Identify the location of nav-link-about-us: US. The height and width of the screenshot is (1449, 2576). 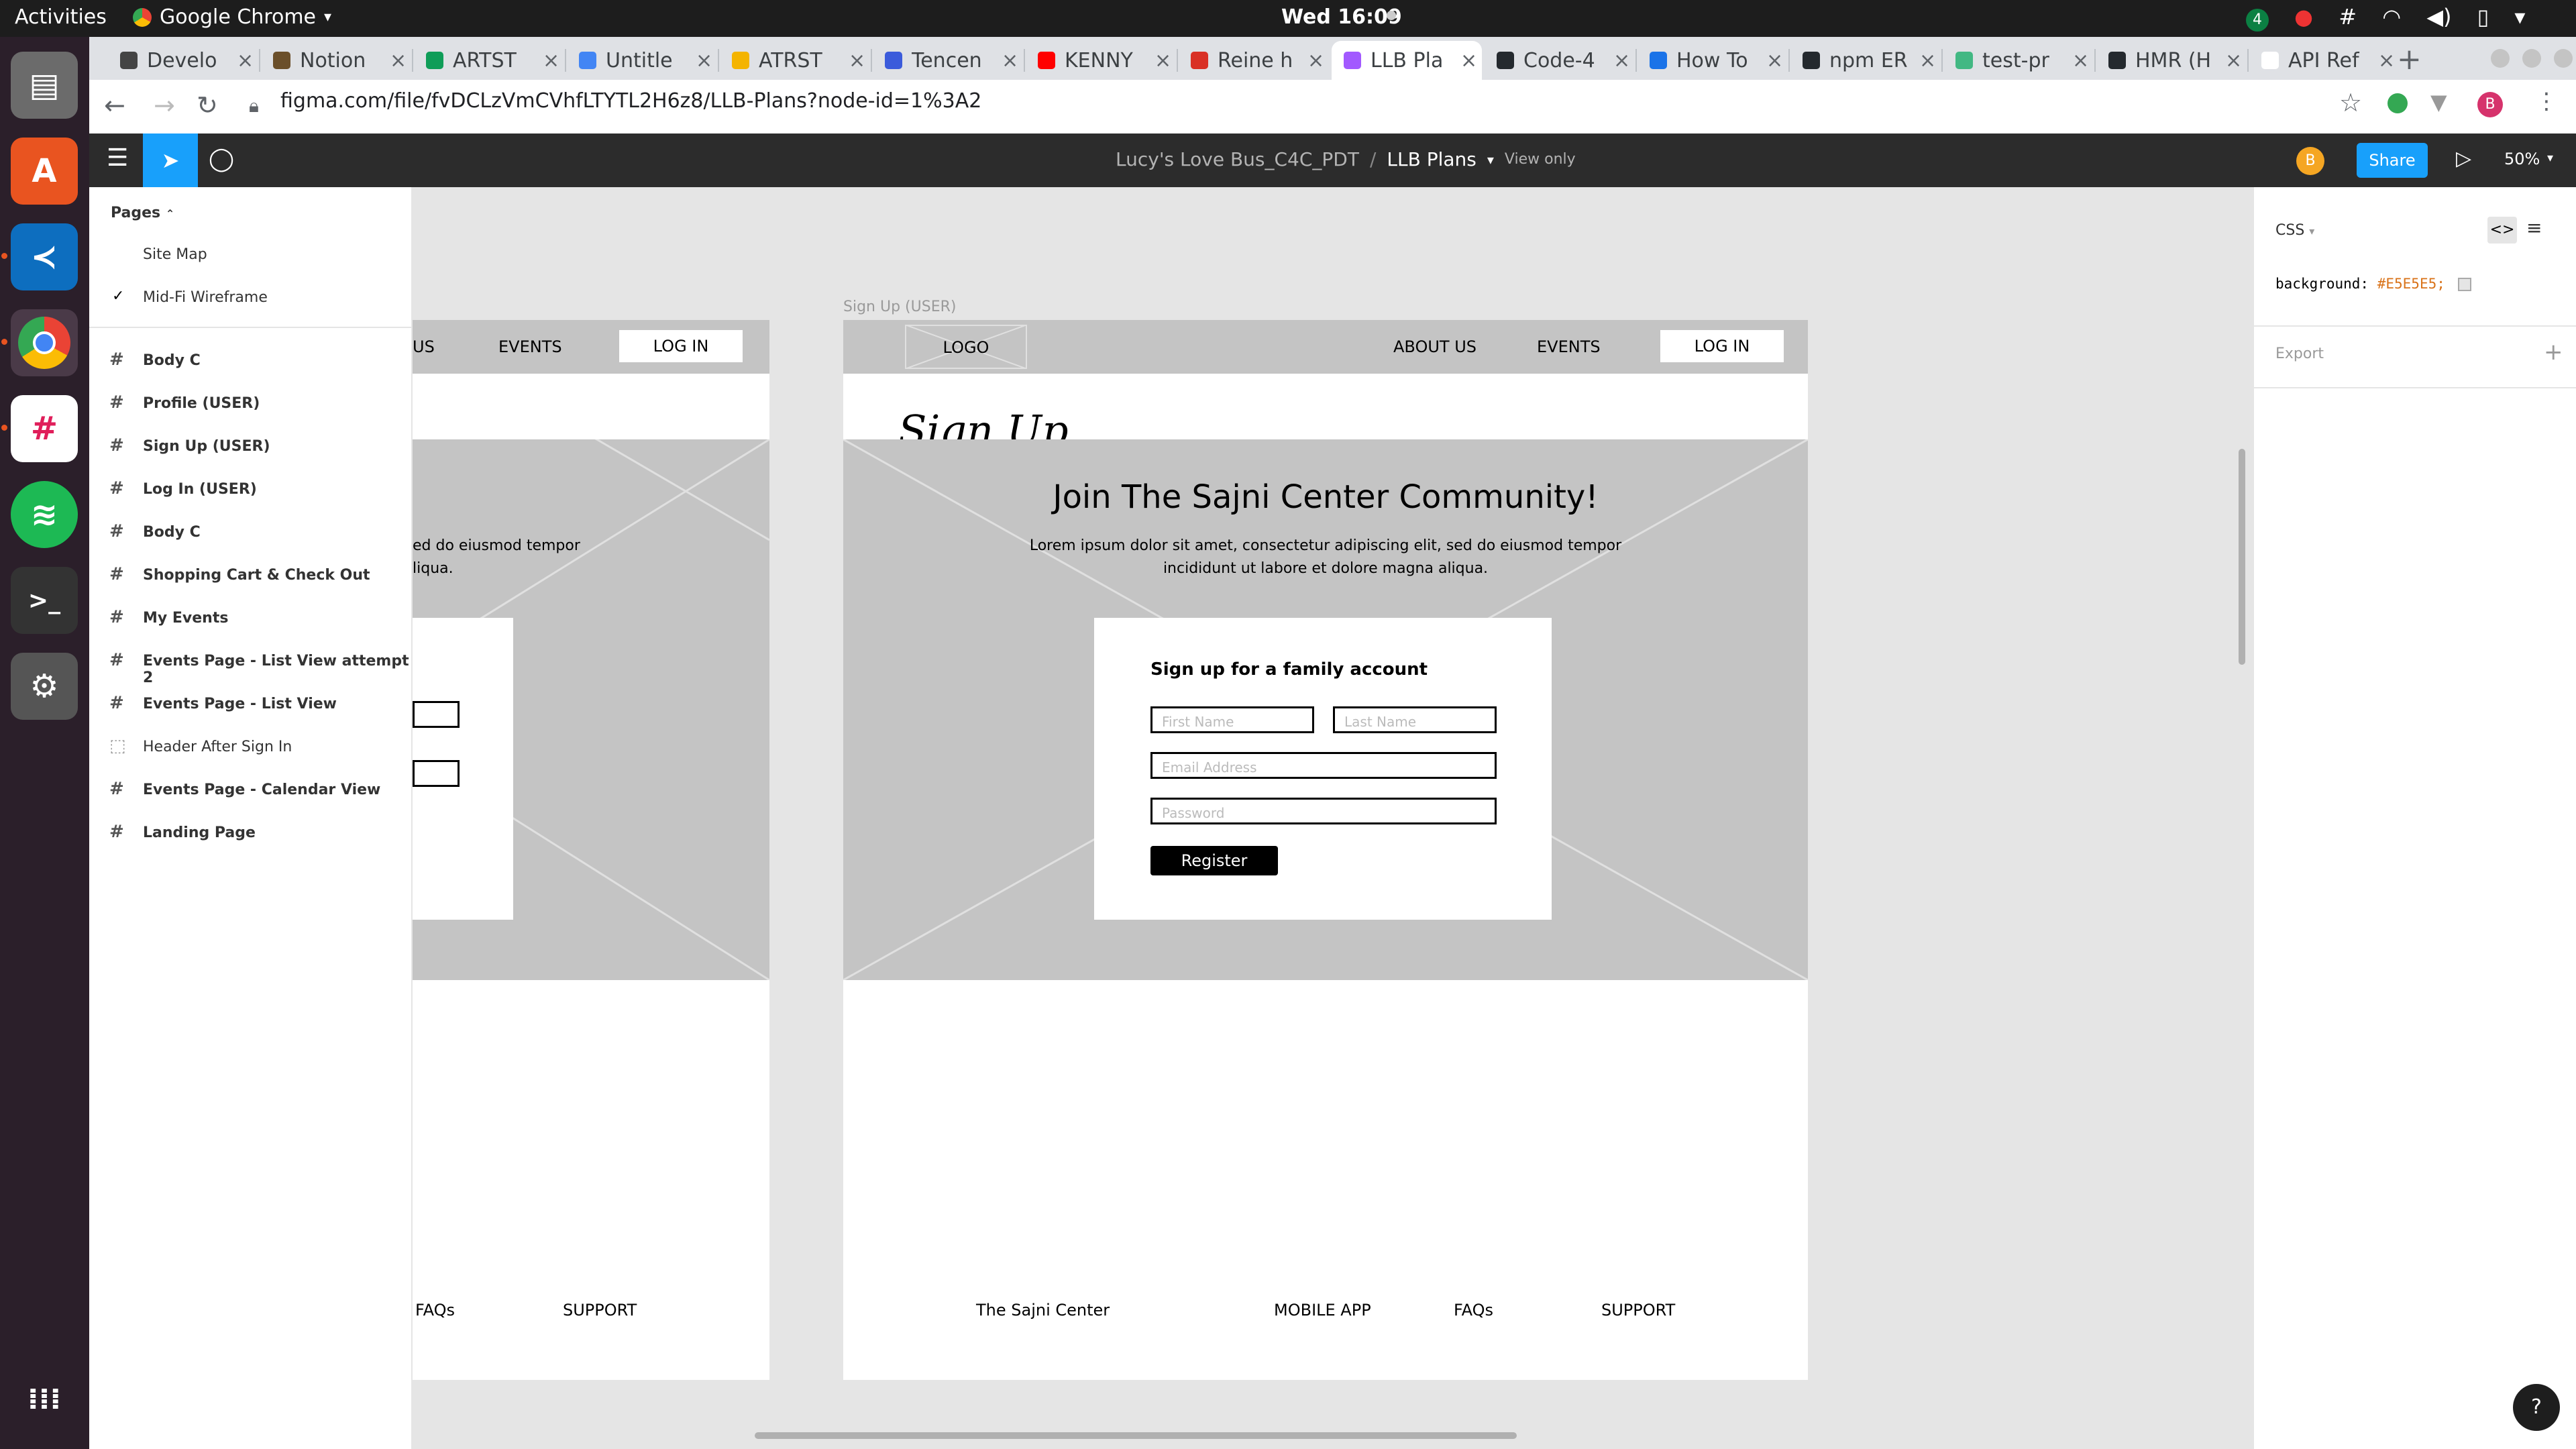
(424, 346).